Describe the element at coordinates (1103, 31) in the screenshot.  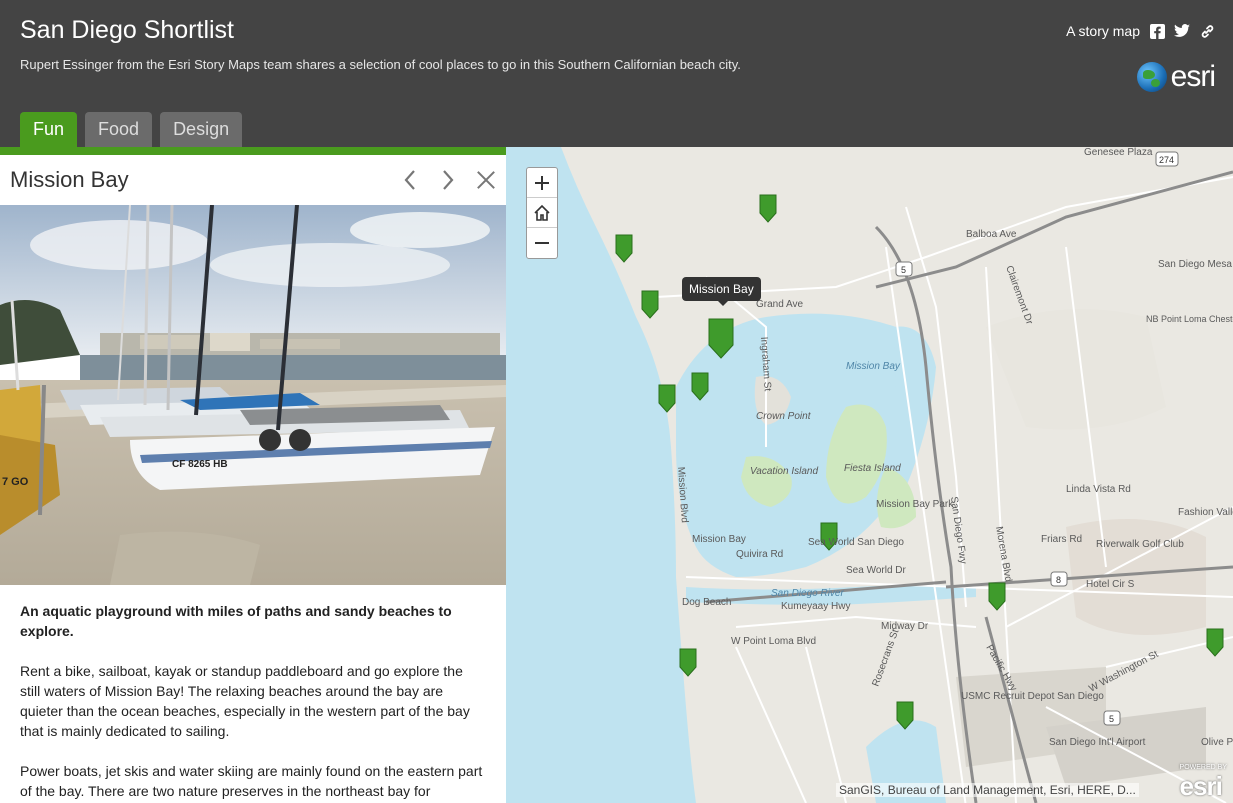
I see `story-map-link: A story map` at that location.